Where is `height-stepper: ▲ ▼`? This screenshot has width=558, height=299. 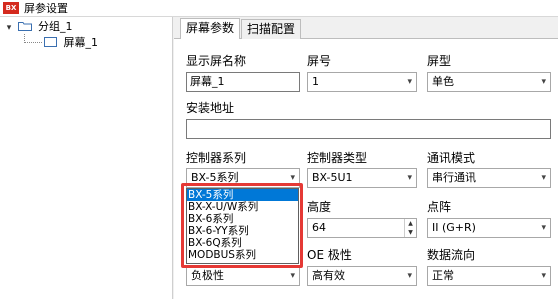 height-stepper: ▲ ▼ is located at coordinates (410, 228).